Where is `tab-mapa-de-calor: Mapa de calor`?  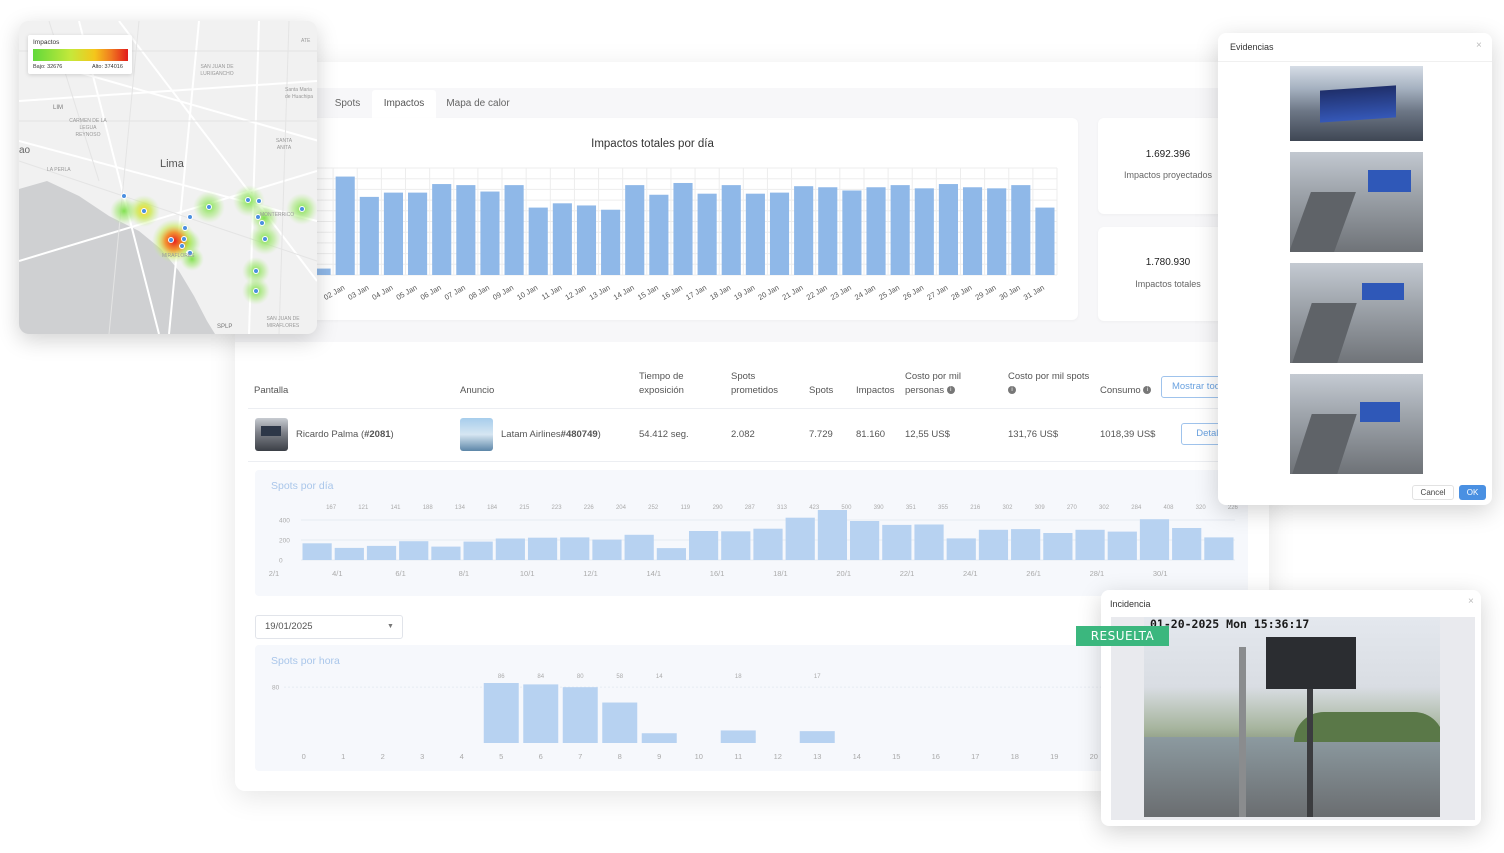
tab-mapa-de-calor: Mapa de calor is located at coordinates (478, 104).